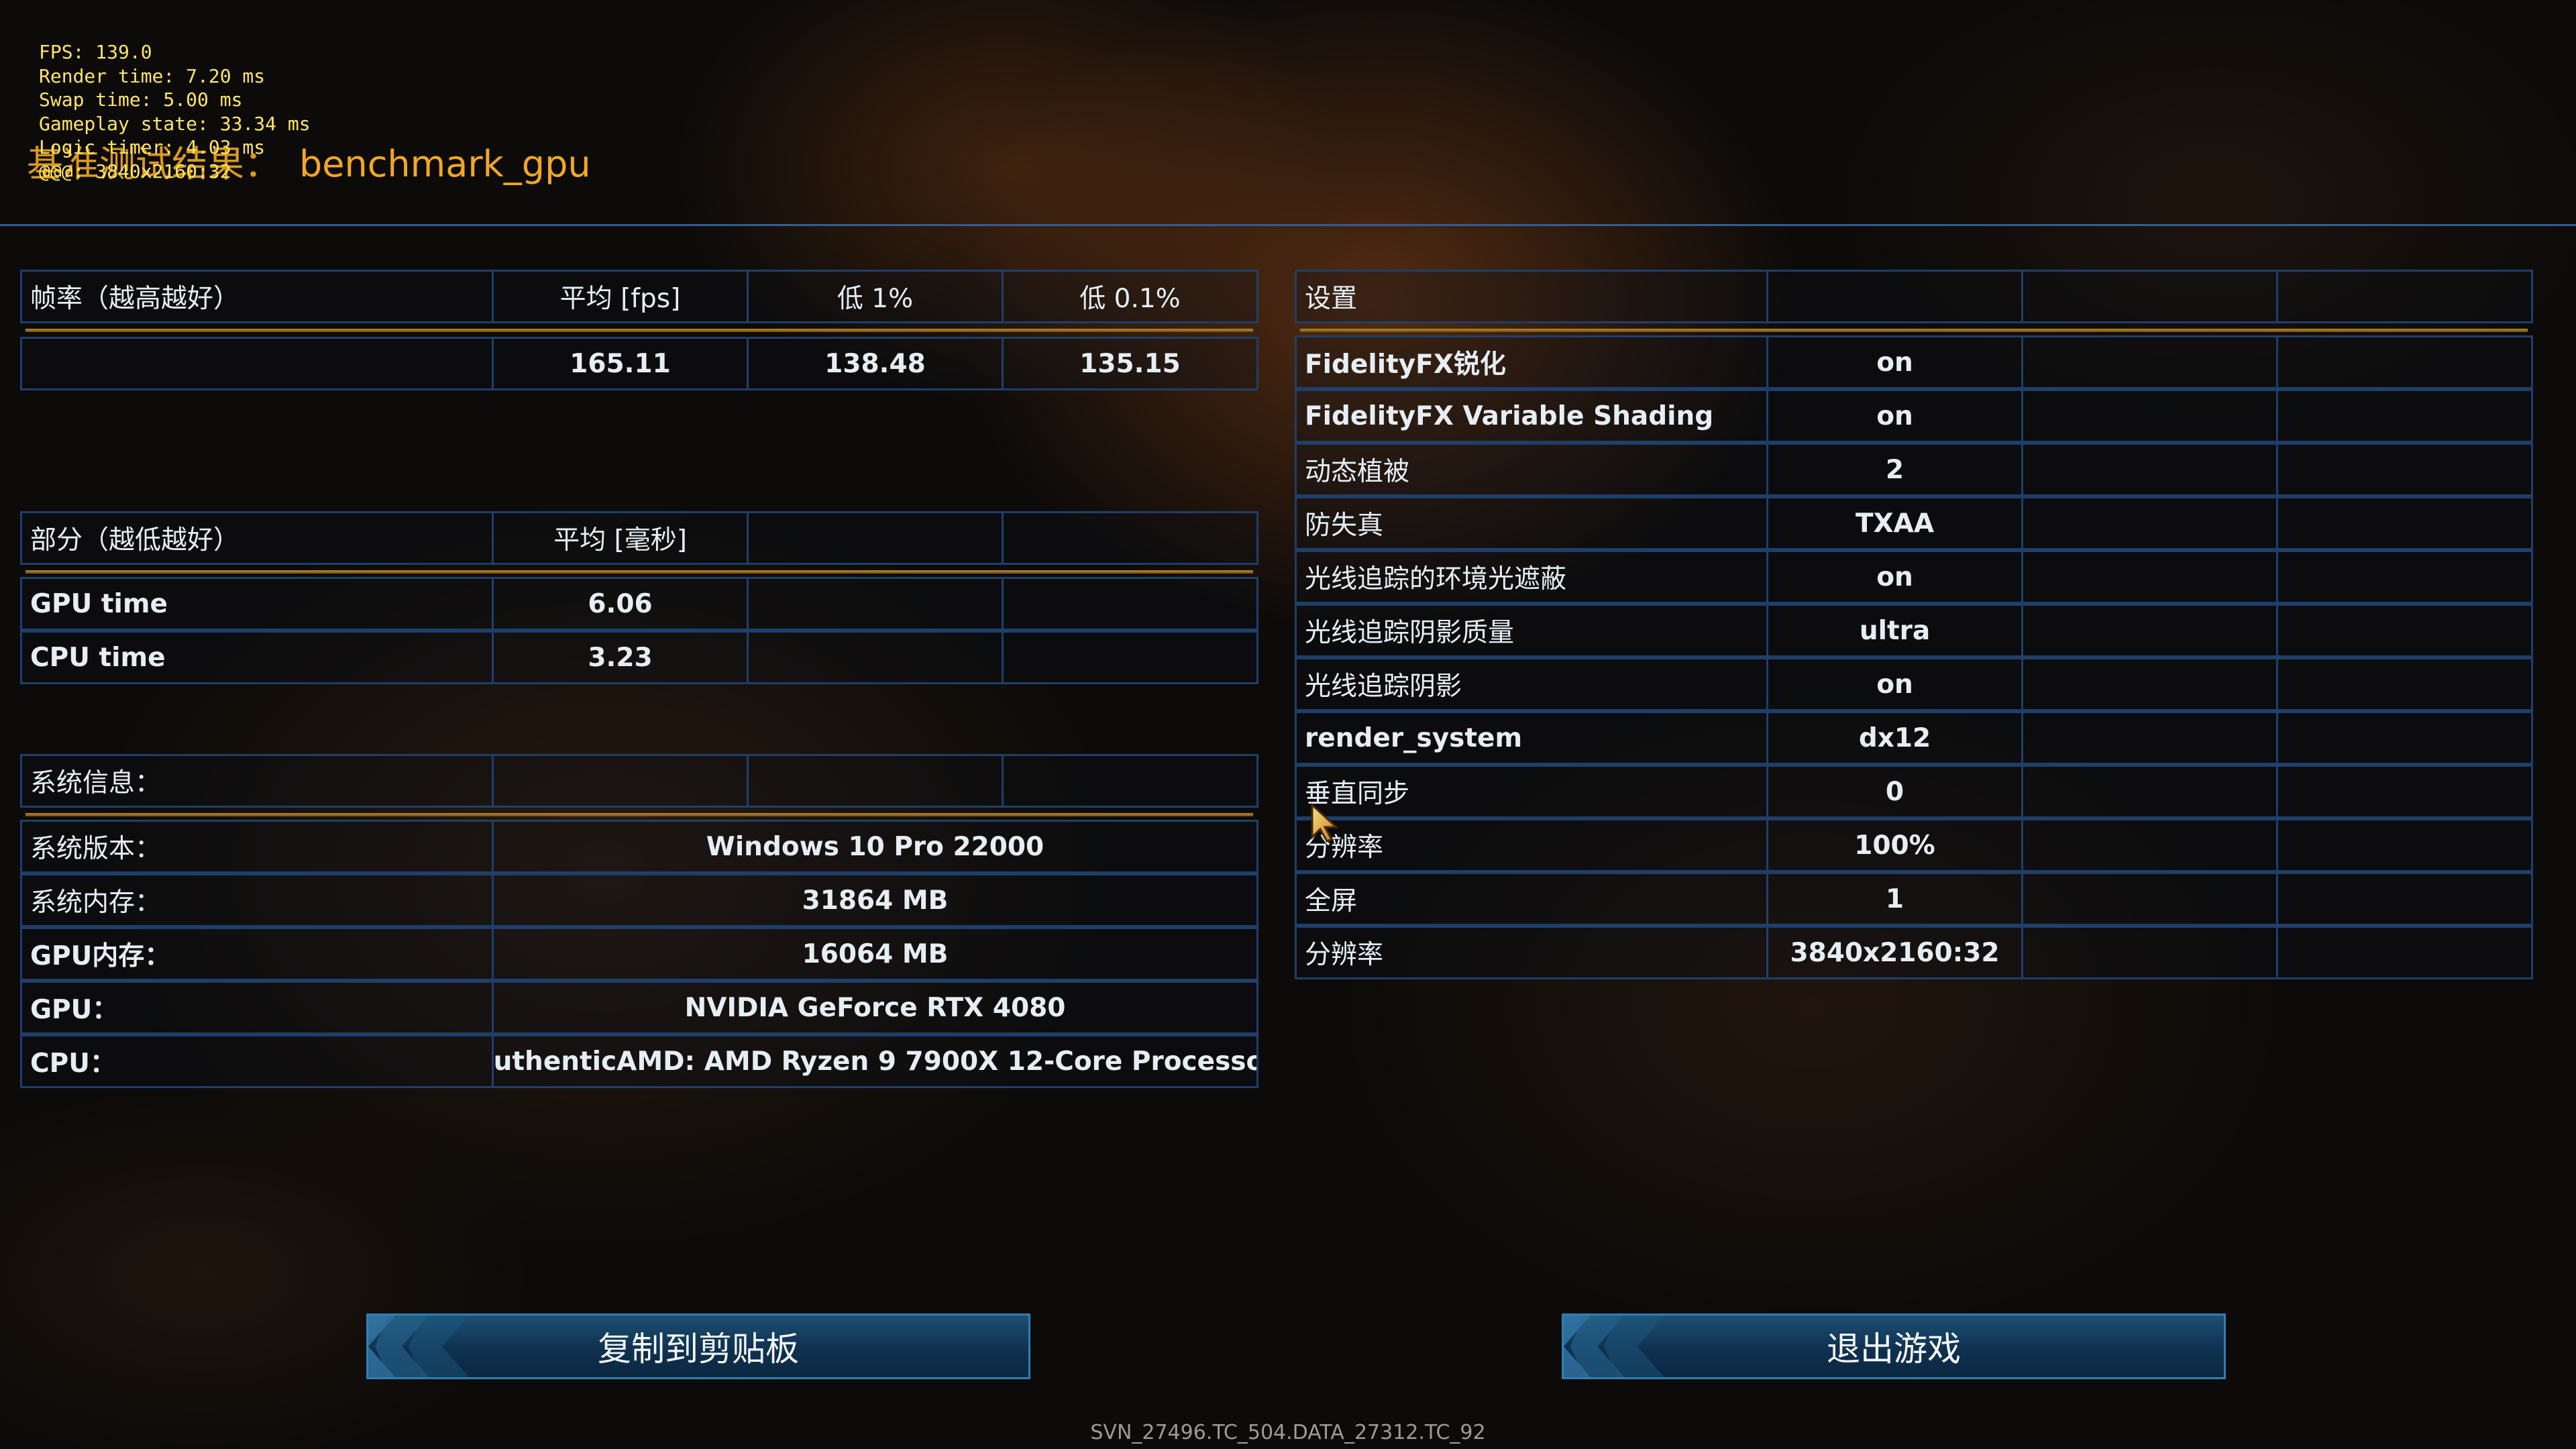 The width and height of the screenshot is (2576, 1449). I want to click on fps-header-low01: 低 0.1%, so click(1130, 296).